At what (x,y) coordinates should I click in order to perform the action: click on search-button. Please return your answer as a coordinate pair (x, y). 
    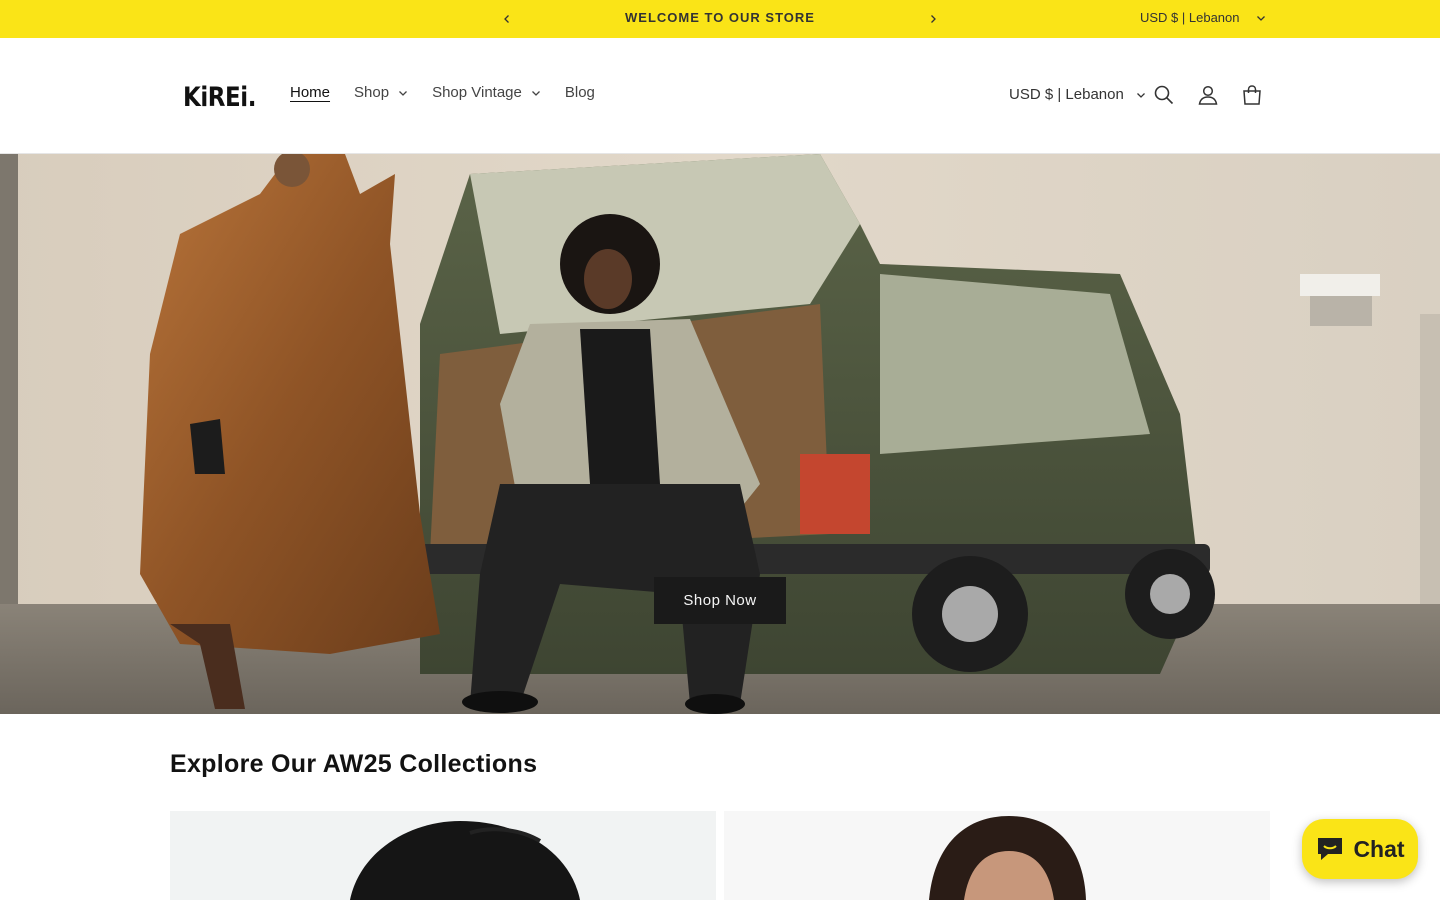
    Looking at the image, I should click on (1164, 95).